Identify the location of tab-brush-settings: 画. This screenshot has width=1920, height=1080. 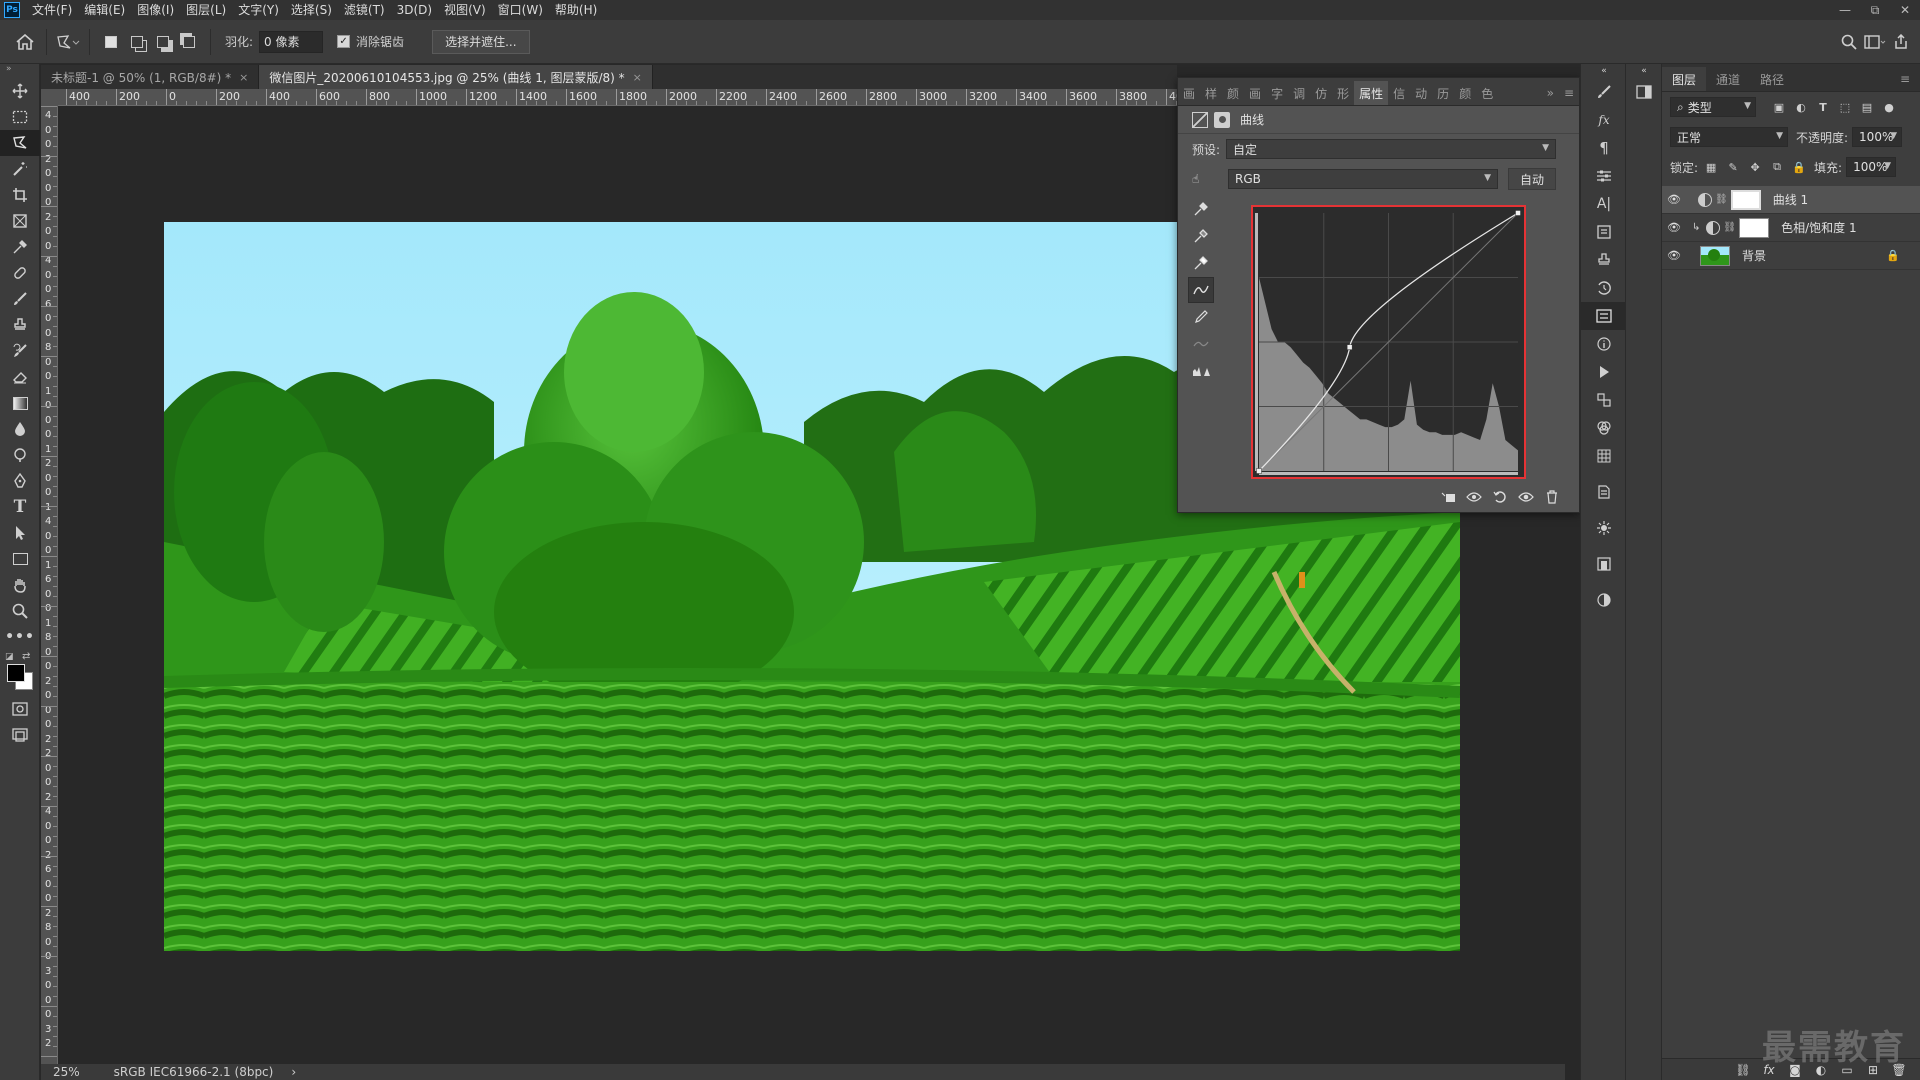
(1255, 93).